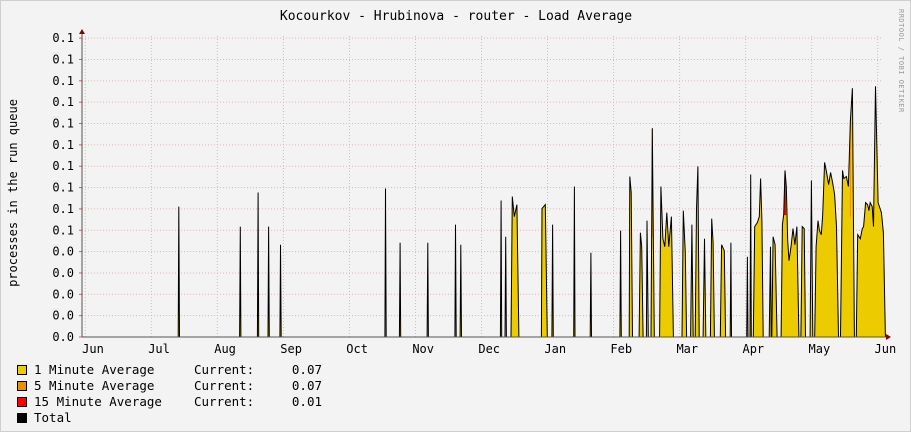 This screenshot has width=911, height=432. I want to click on legend-value-15min: 0.01, so click(306, 401).